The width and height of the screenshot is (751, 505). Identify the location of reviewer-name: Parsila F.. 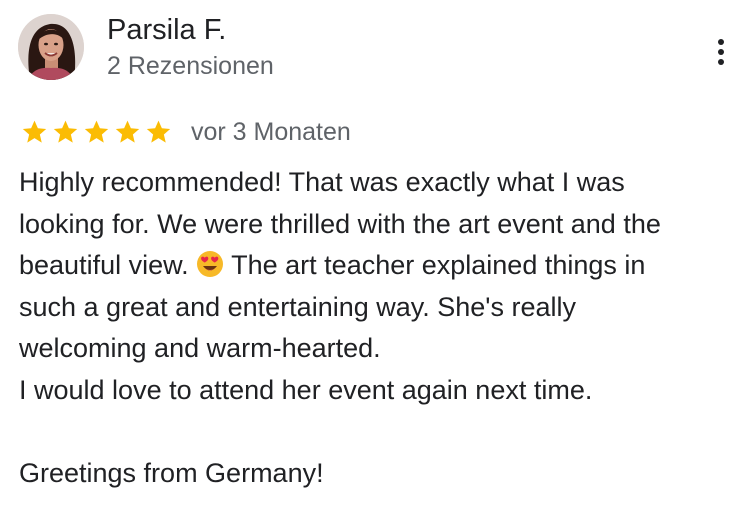
(166, 30).